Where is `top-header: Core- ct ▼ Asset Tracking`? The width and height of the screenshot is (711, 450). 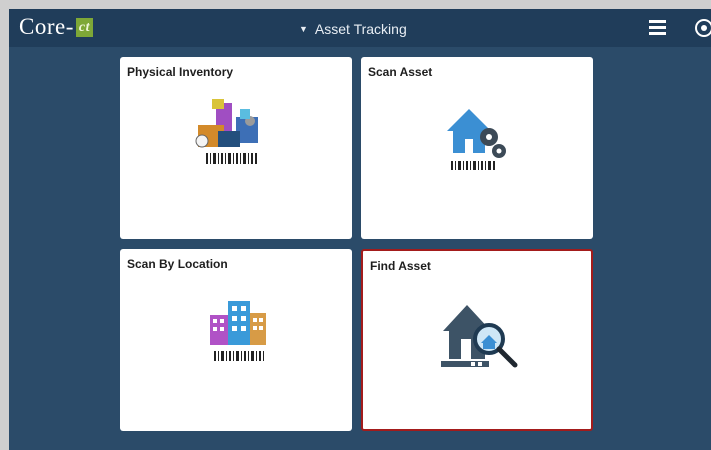 top-header: Core- ct ▼ Asset Tracking is located at coordinates (360, 28).